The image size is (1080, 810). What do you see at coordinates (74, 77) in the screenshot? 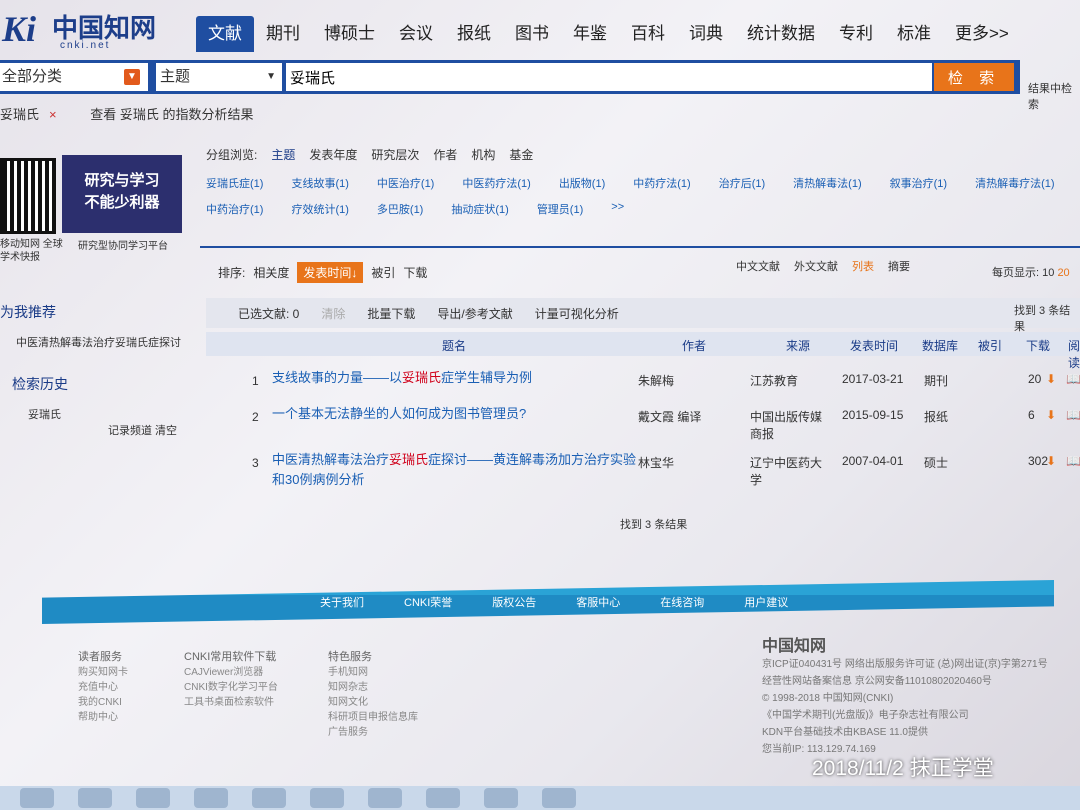
I see `category-select: 全部分类 ▼` at bounding box center [74, 77].